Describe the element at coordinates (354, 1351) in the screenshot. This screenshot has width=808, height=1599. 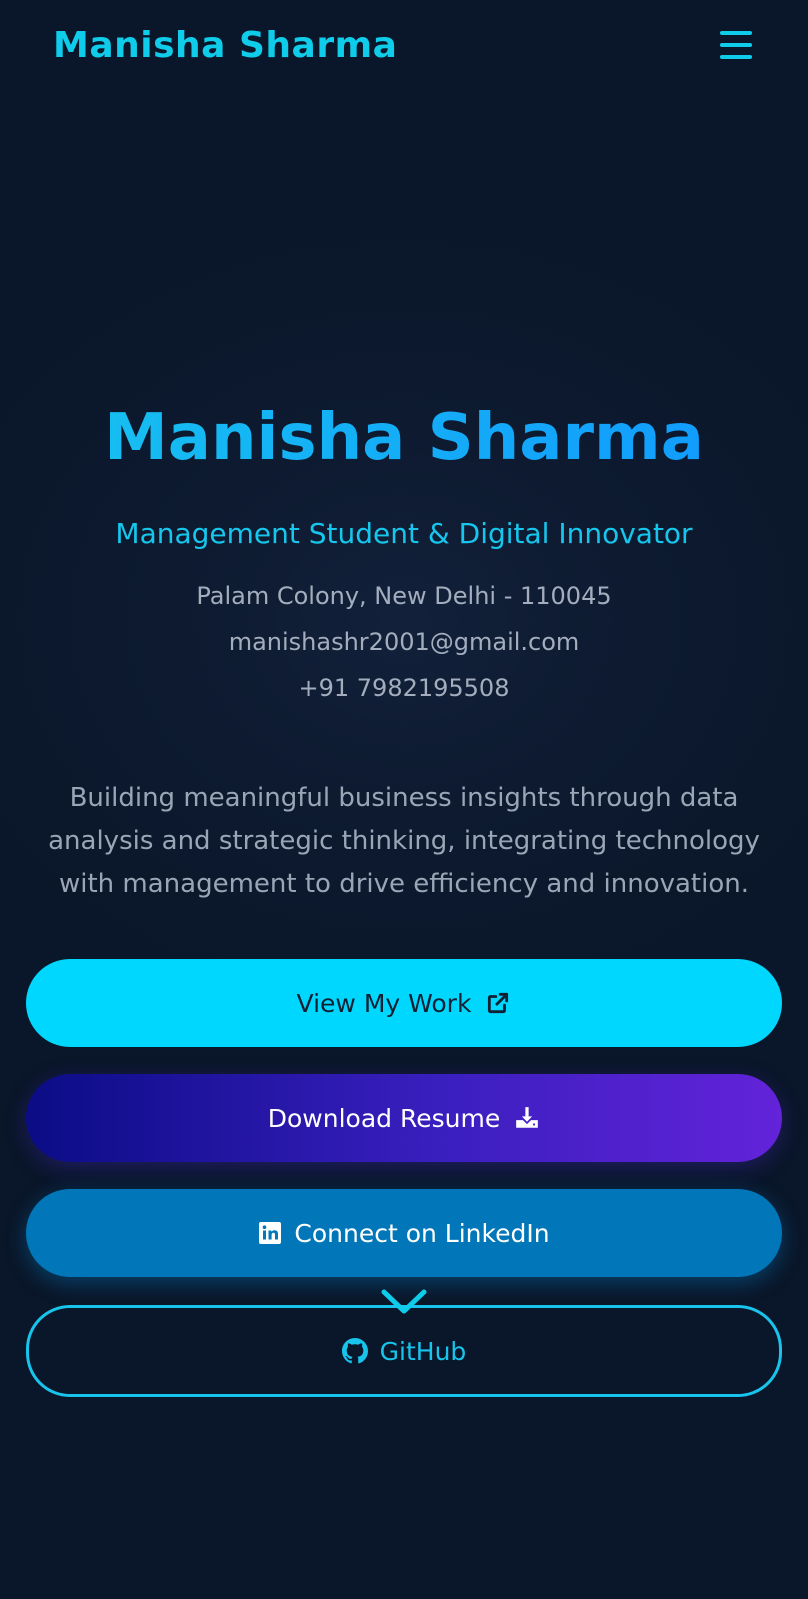
I see `github-icon` at that location.